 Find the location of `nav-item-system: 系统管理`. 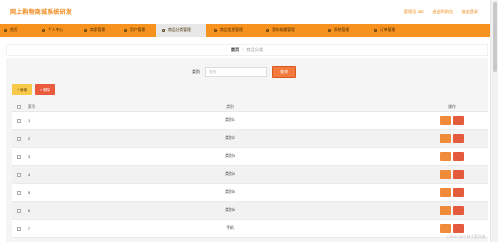

nav-item-system: 系统管理 is located at coordinates (340, 30).